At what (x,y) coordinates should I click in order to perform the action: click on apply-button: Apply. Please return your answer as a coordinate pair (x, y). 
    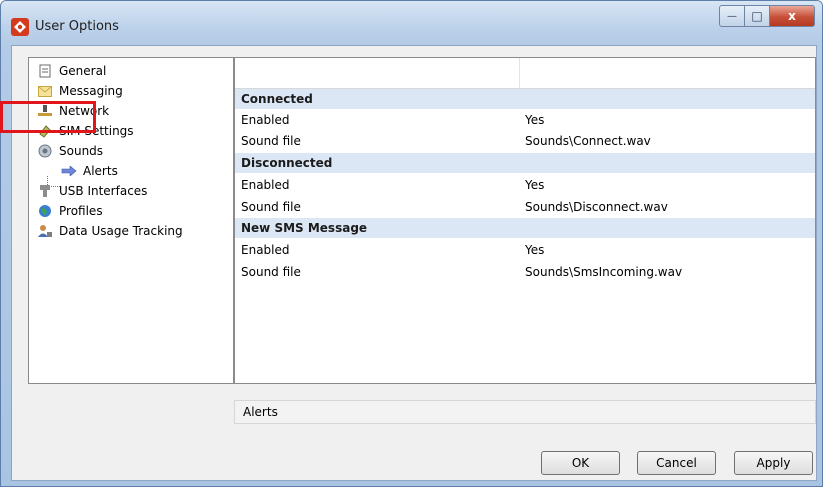
    Looking at the image, I should click on (773, 463).